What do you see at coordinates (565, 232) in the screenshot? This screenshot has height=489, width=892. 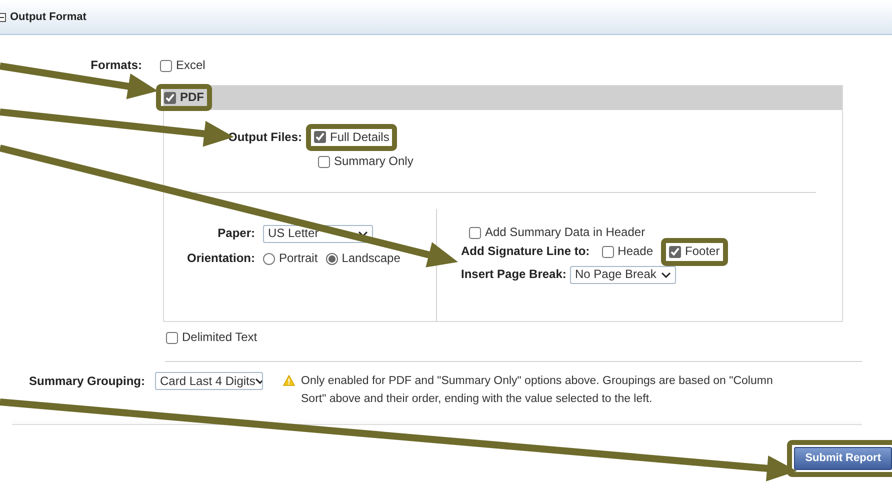 I see `checkbox-label: Add Summary Data in Header` at bounding box center [565, 232].